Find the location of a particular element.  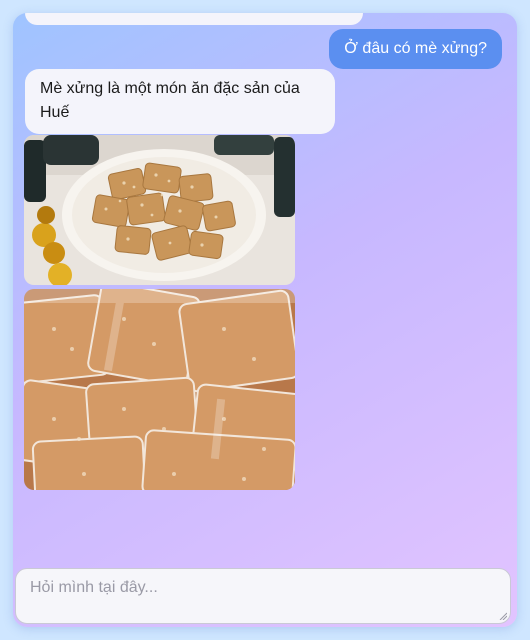

question-input is located at coordinates (263, 596).